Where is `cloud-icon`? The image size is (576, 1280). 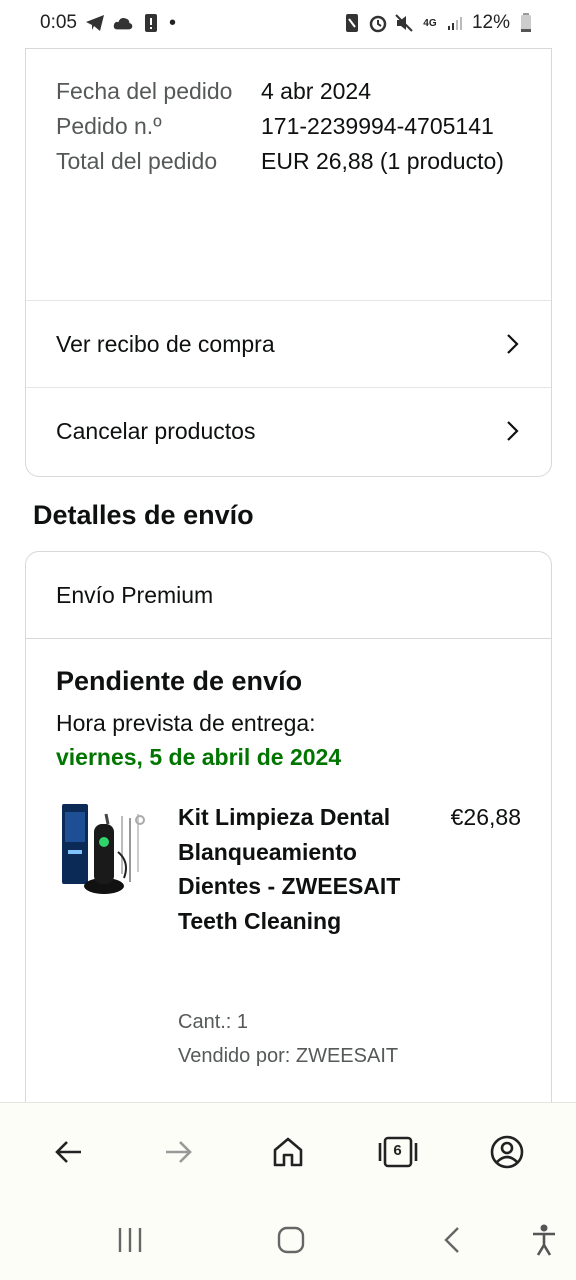
cloud-icon is located at coordinates (123, 23).